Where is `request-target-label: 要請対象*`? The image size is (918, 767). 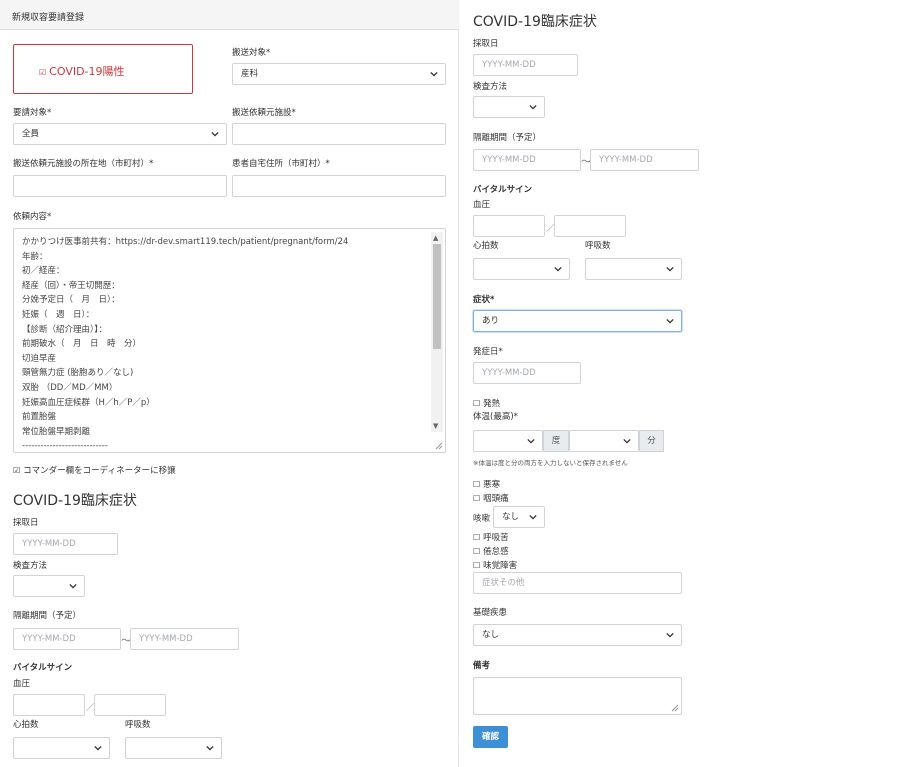 request-target-label: 要請対象* is located at coordinates (32, 113).